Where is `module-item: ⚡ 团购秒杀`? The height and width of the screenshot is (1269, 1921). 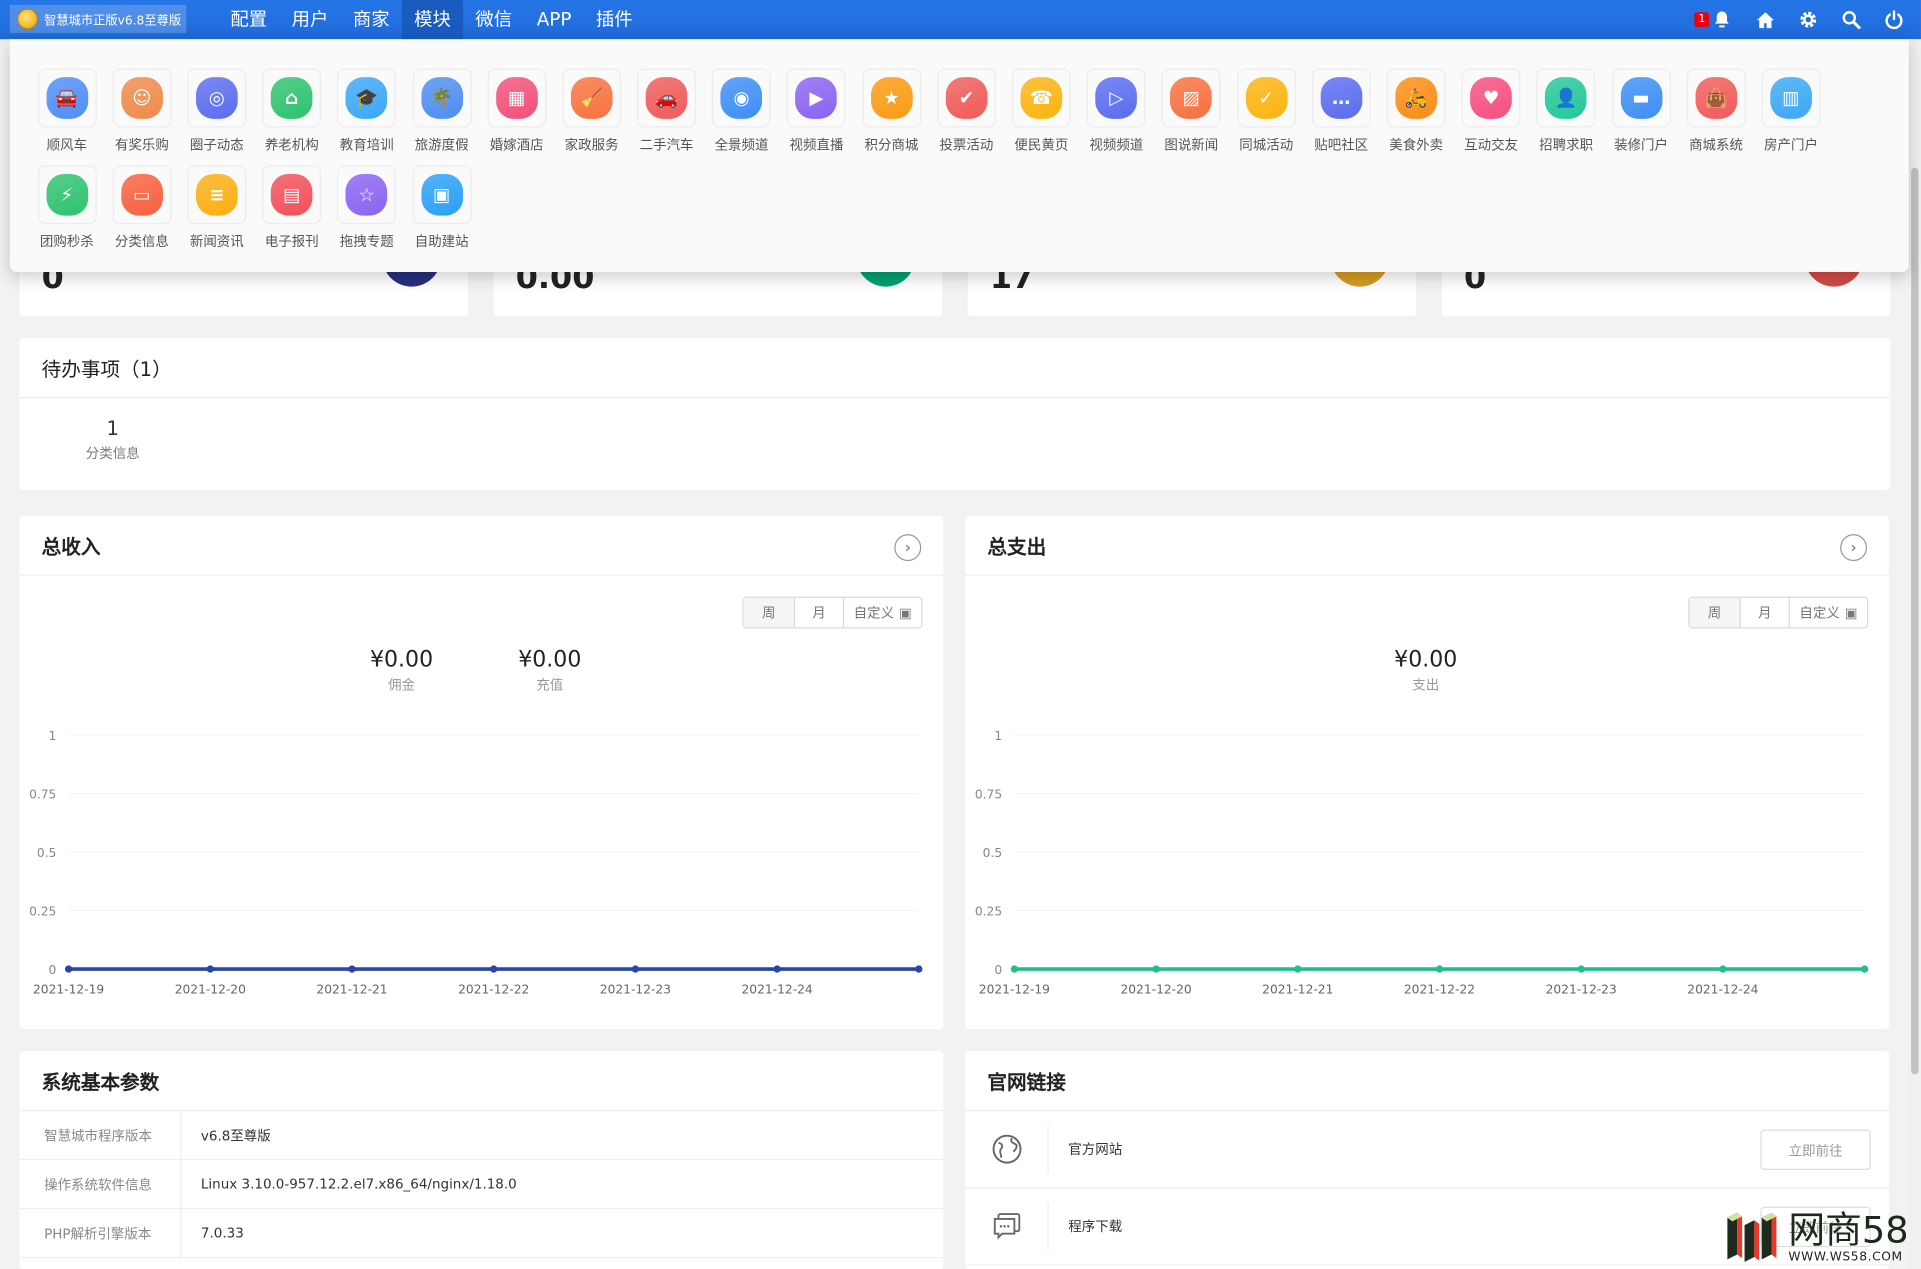
module-item: ⚡ 团购秒杀 is located at coordinates (66, 213).